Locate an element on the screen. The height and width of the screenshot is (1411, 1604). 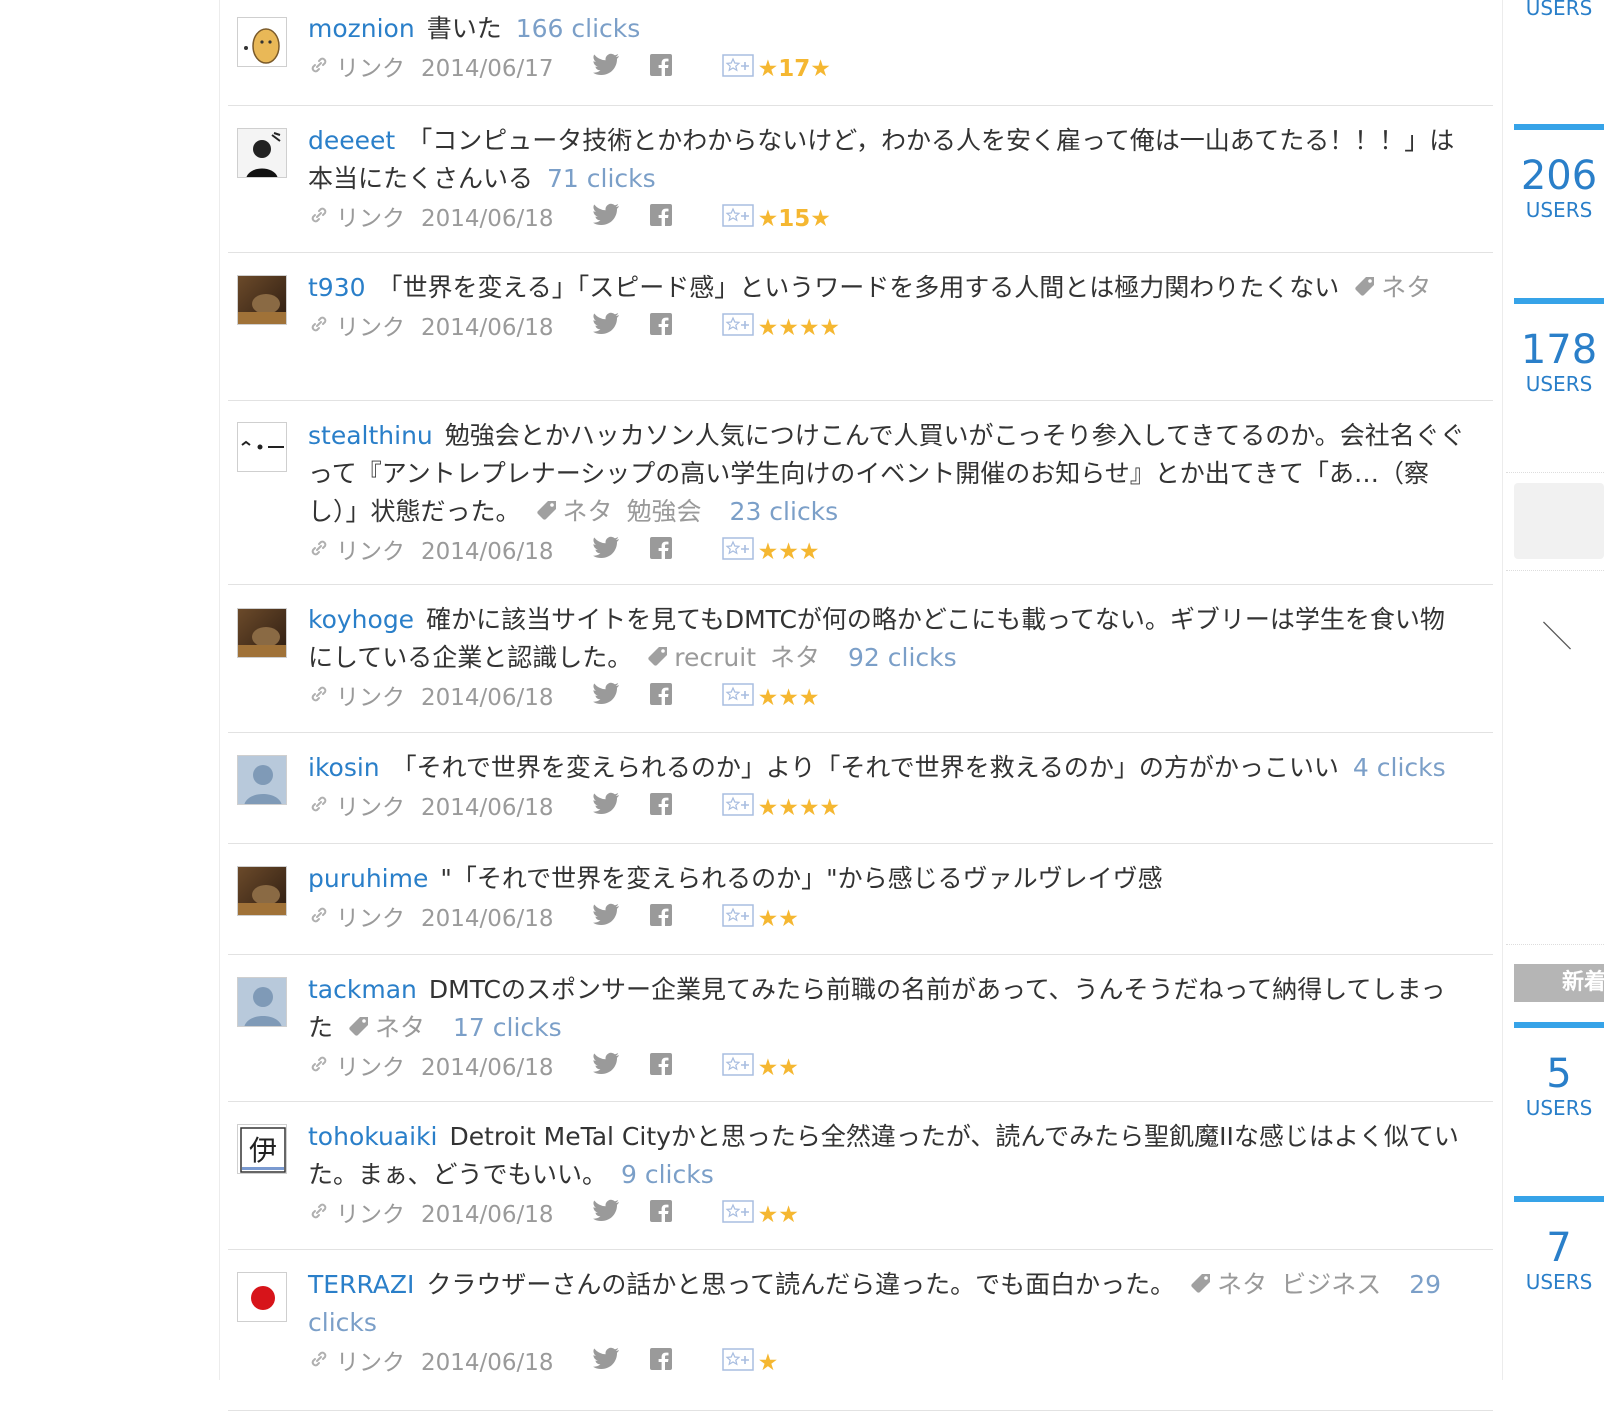
avatar-japan-flag-icon is located at coordinates (262, 1297).